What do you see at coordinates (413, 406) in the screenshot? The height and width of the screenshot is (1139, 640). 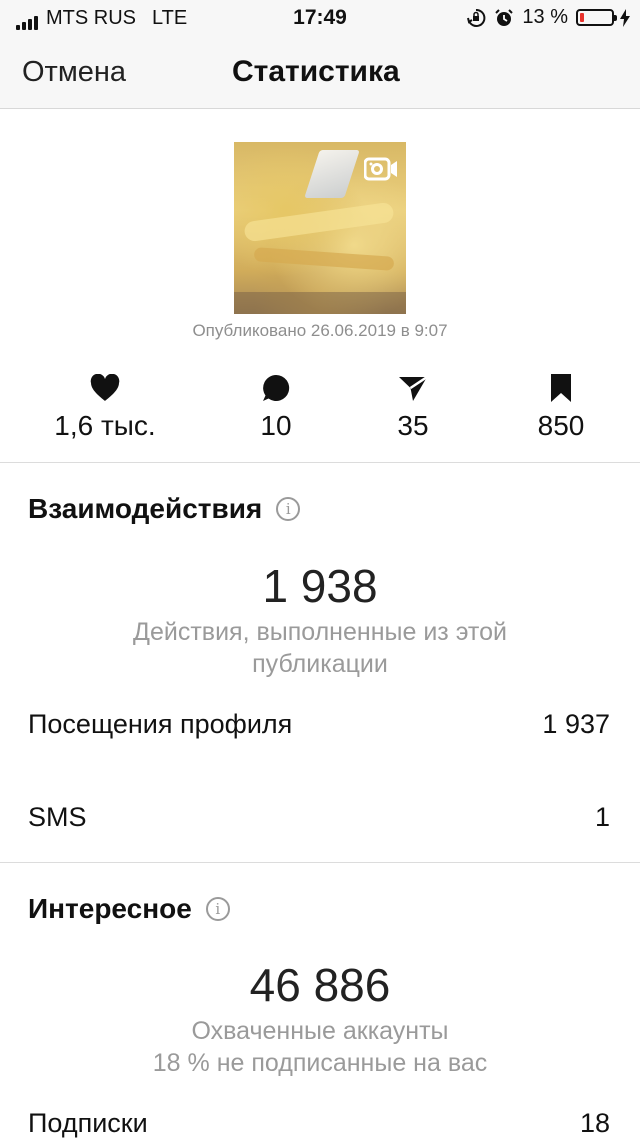 I see `stat-shares: 35` at bounding box center [413, 406].